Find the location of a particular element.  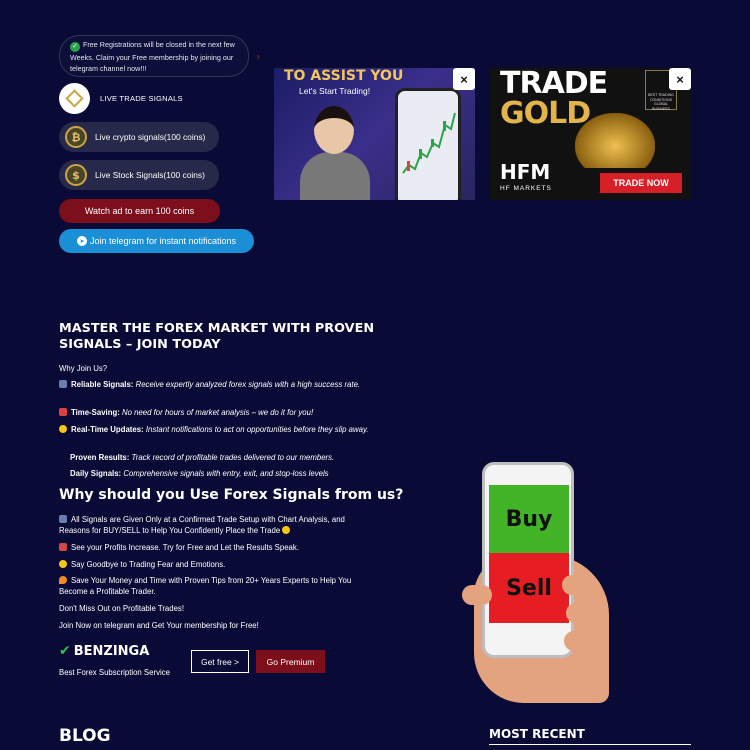

bar-chart-icon is located at coordinates (63, 519).